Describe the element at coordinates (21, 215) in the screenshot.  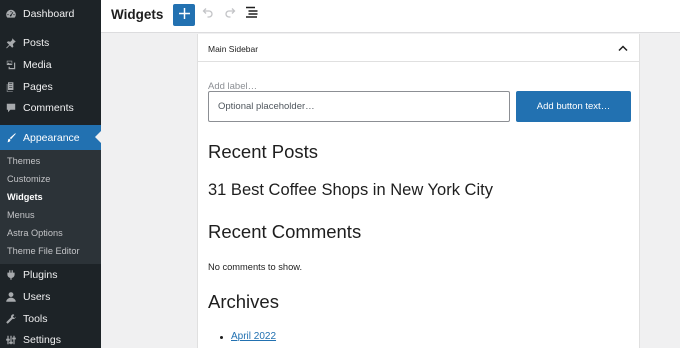
I see `submenu-item-menus: Menus` at that location.